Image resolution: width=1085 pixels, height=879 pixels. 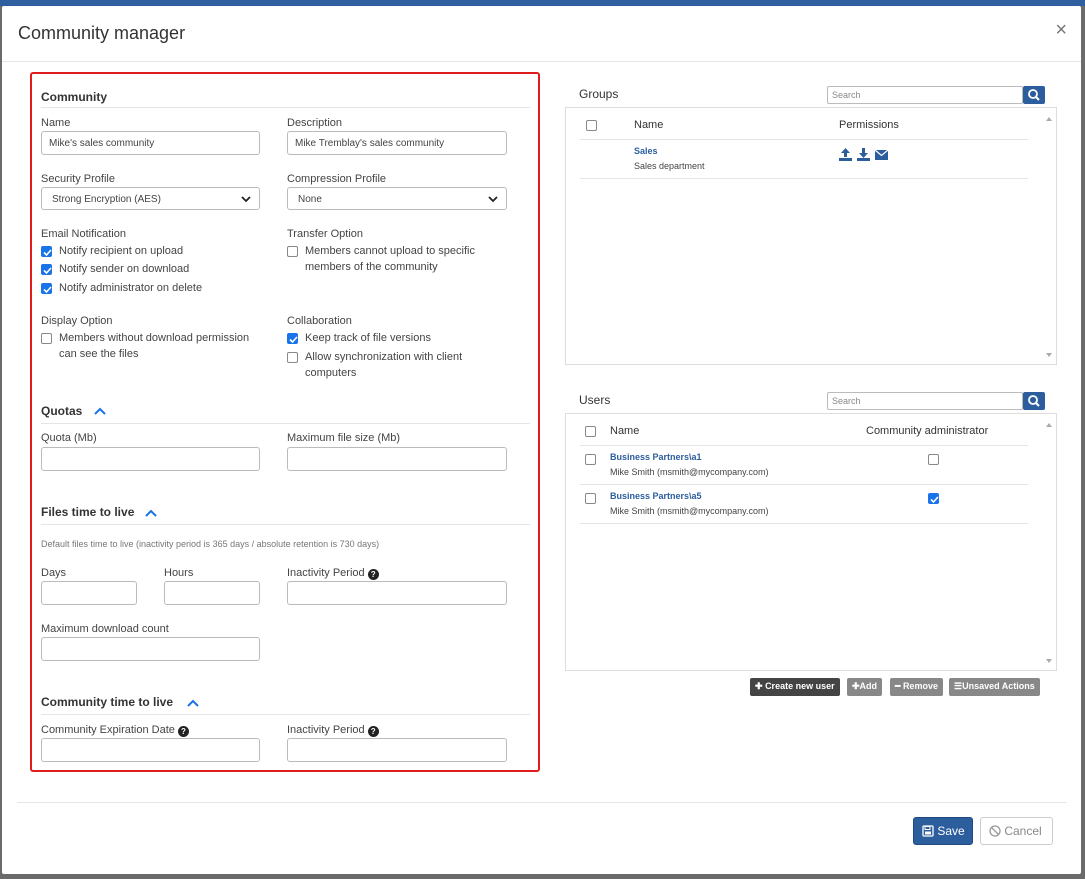 I want to click on add-button: ✚Add, so click(x=865, y=687).